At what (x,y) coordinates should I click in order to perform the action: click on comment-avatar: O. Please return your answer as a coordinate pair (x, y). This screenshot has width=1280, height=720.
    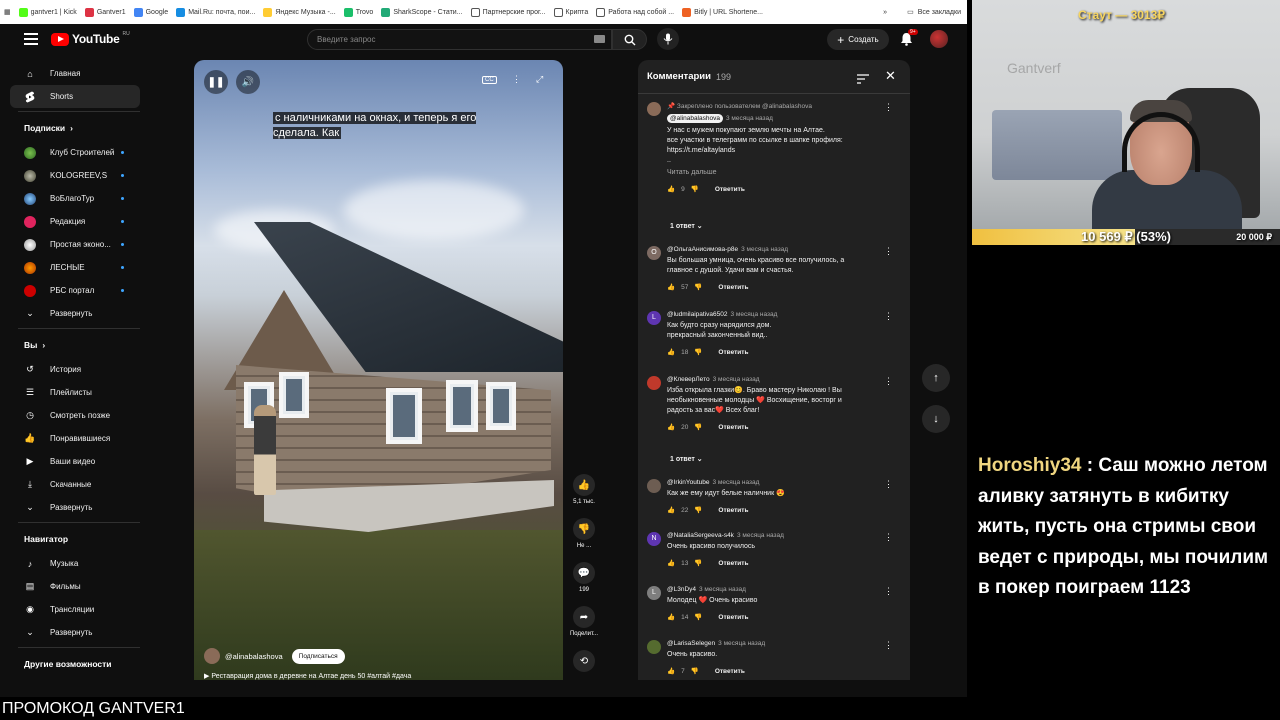
    Looking at the image, I should click on (654, 253).